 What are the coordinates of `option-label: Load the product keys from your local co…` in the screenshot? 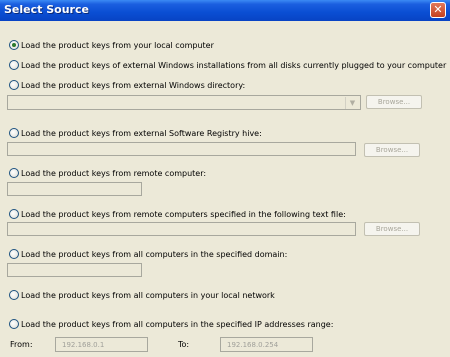 It's located at (117, 45).